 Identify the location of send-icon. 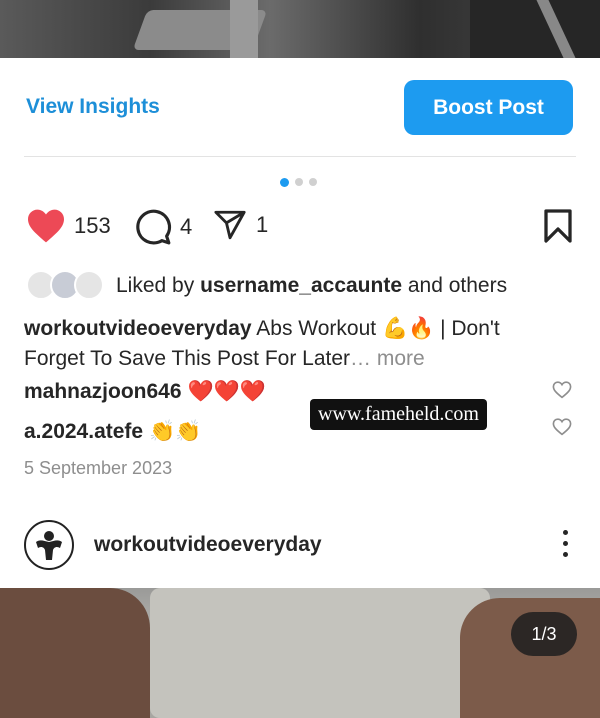
(230, 225).